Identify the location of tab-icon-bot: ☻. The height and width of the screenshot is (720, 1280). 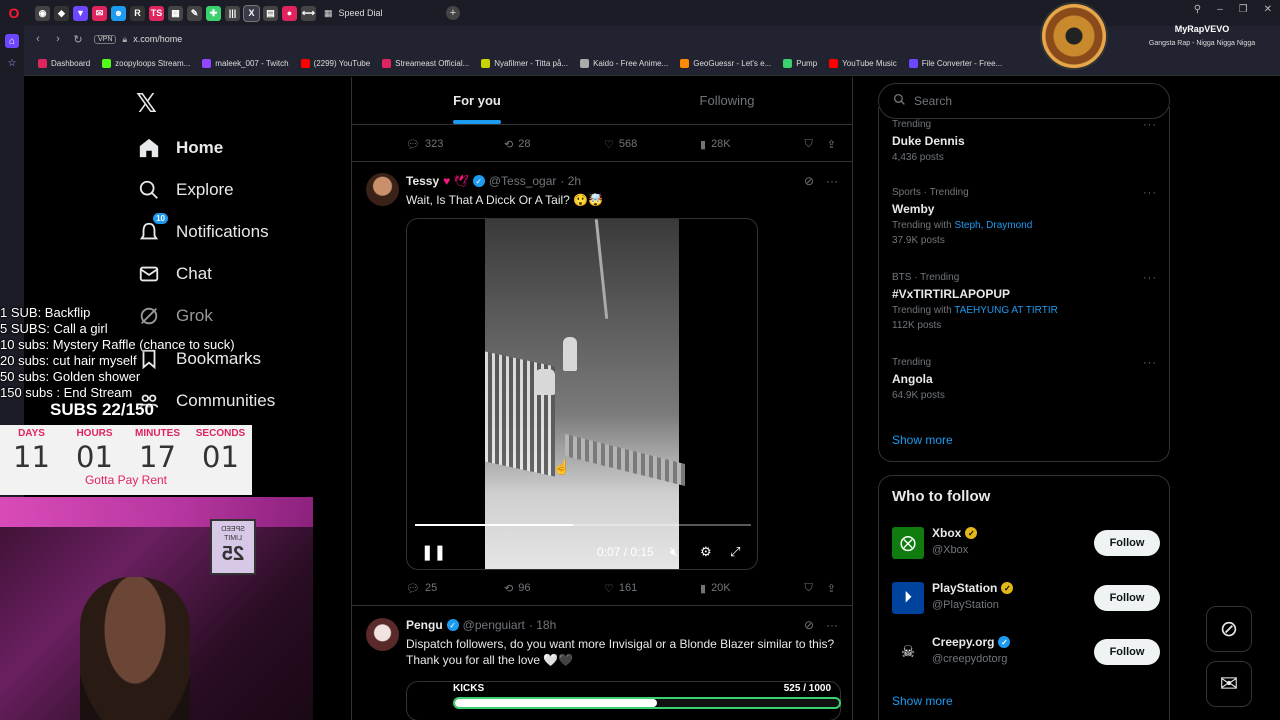
(118, 13).